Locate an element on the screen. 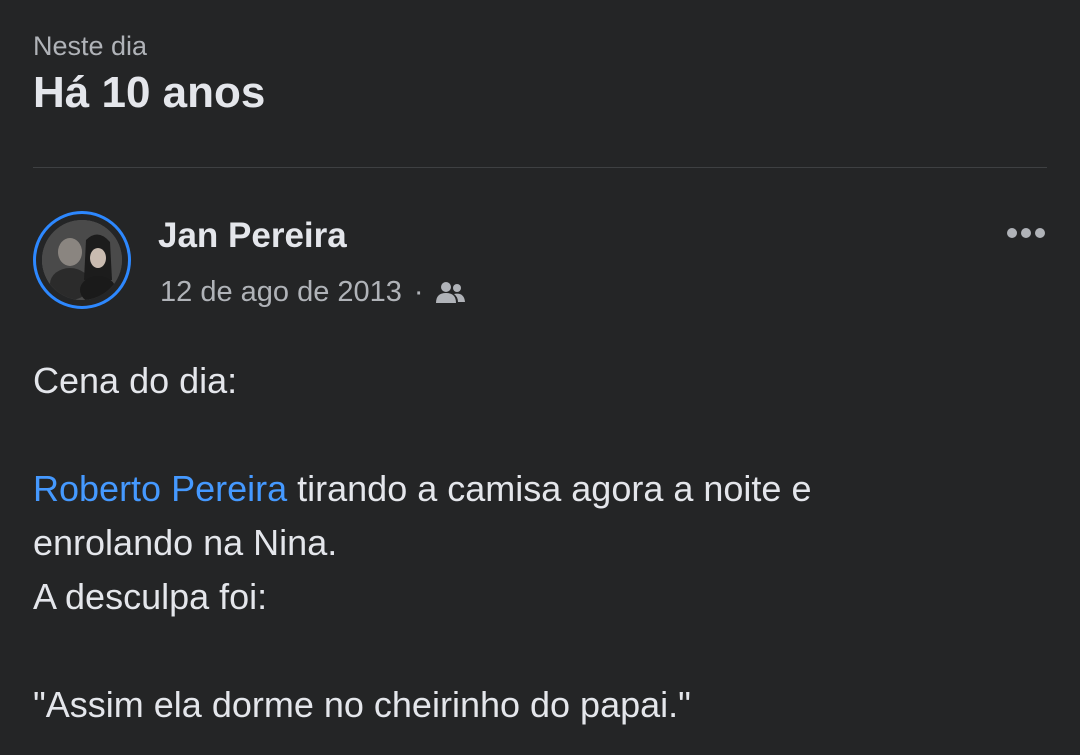 This screenshot has width=1080, height=755. post-text-line: A desculpa foi: is located at coordinates (150, 596).